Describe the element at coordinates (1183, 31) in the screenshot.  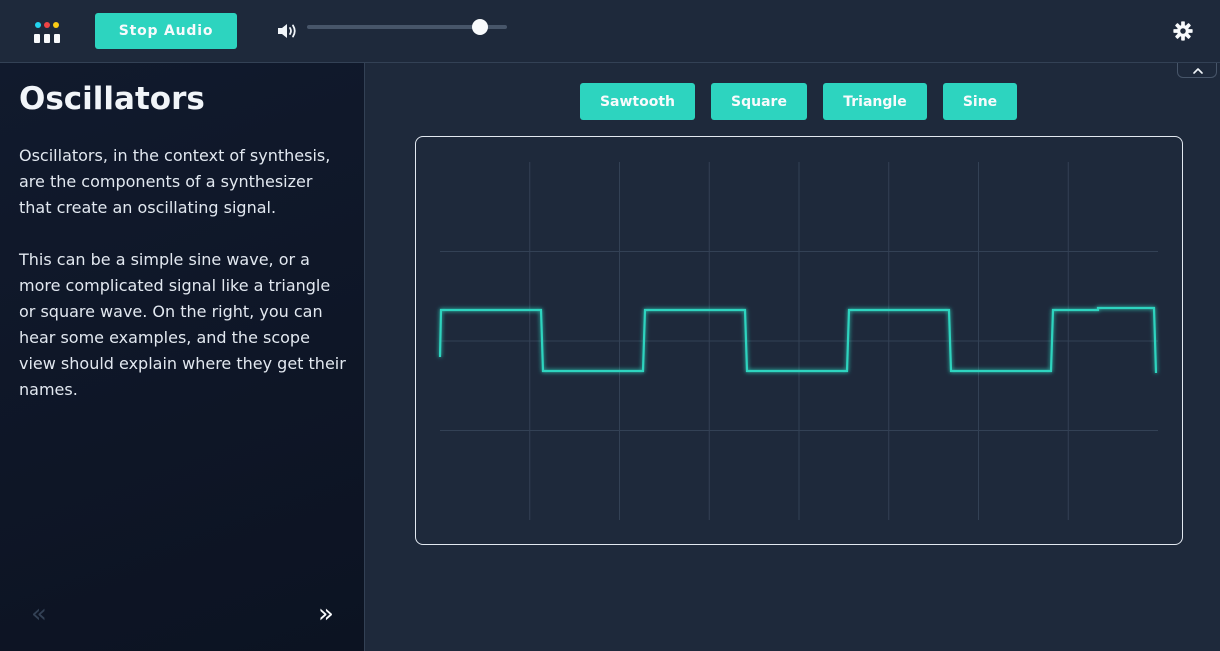
I see `gear-icon` at that location.